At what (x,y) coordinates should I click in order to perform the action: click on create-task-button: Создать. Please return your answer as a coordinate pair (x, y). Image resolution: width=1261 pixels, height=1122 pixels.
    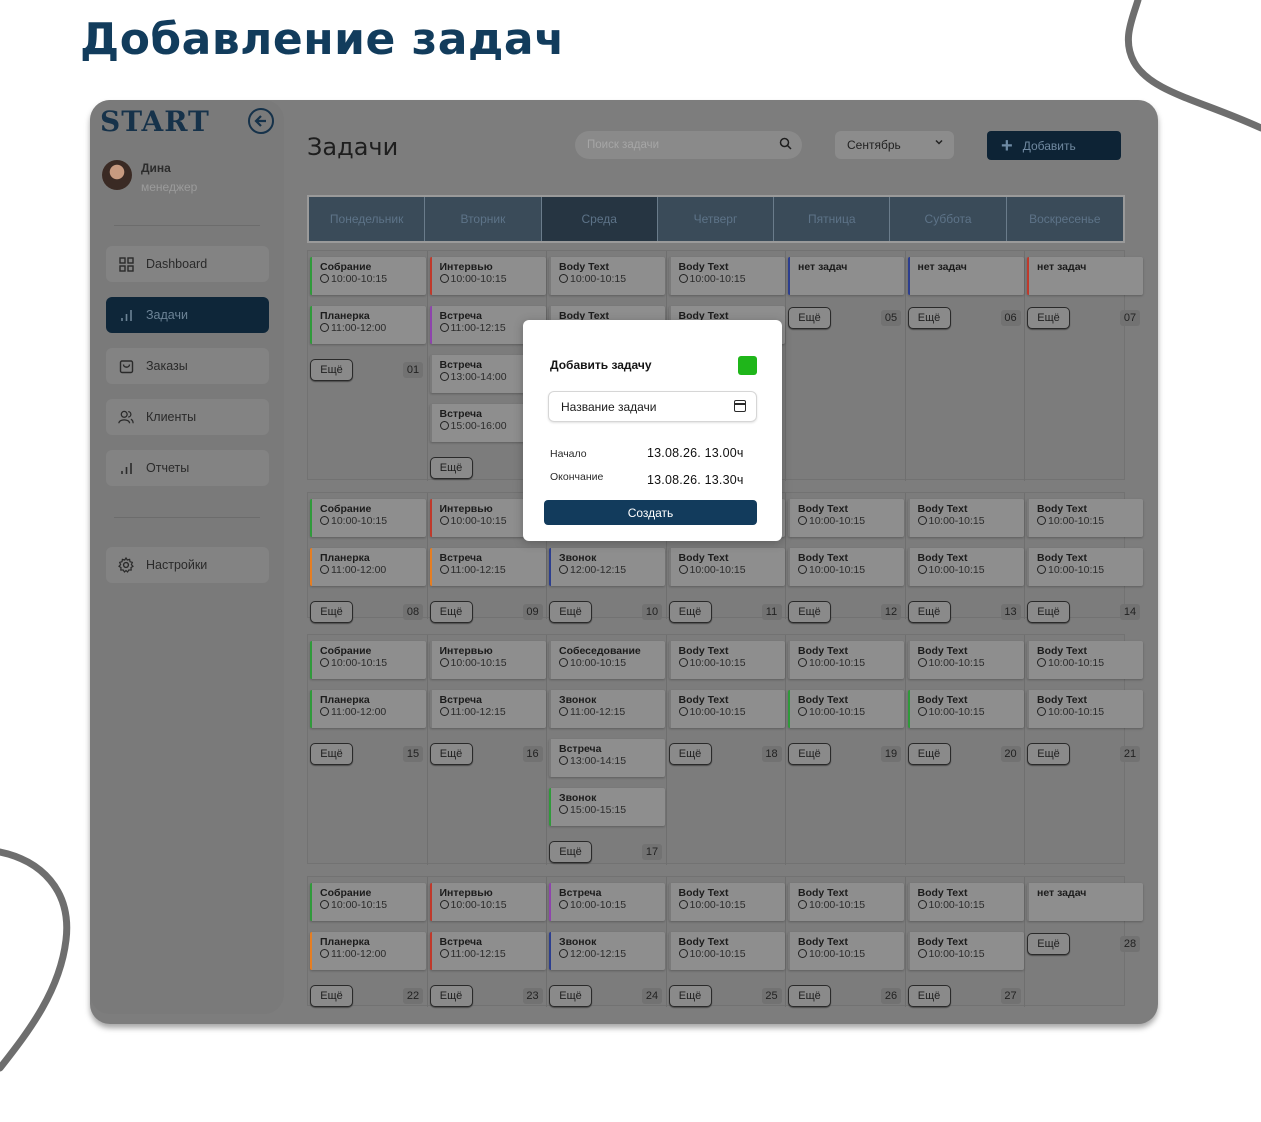
    Looking at the image, I should click on (650, 512).